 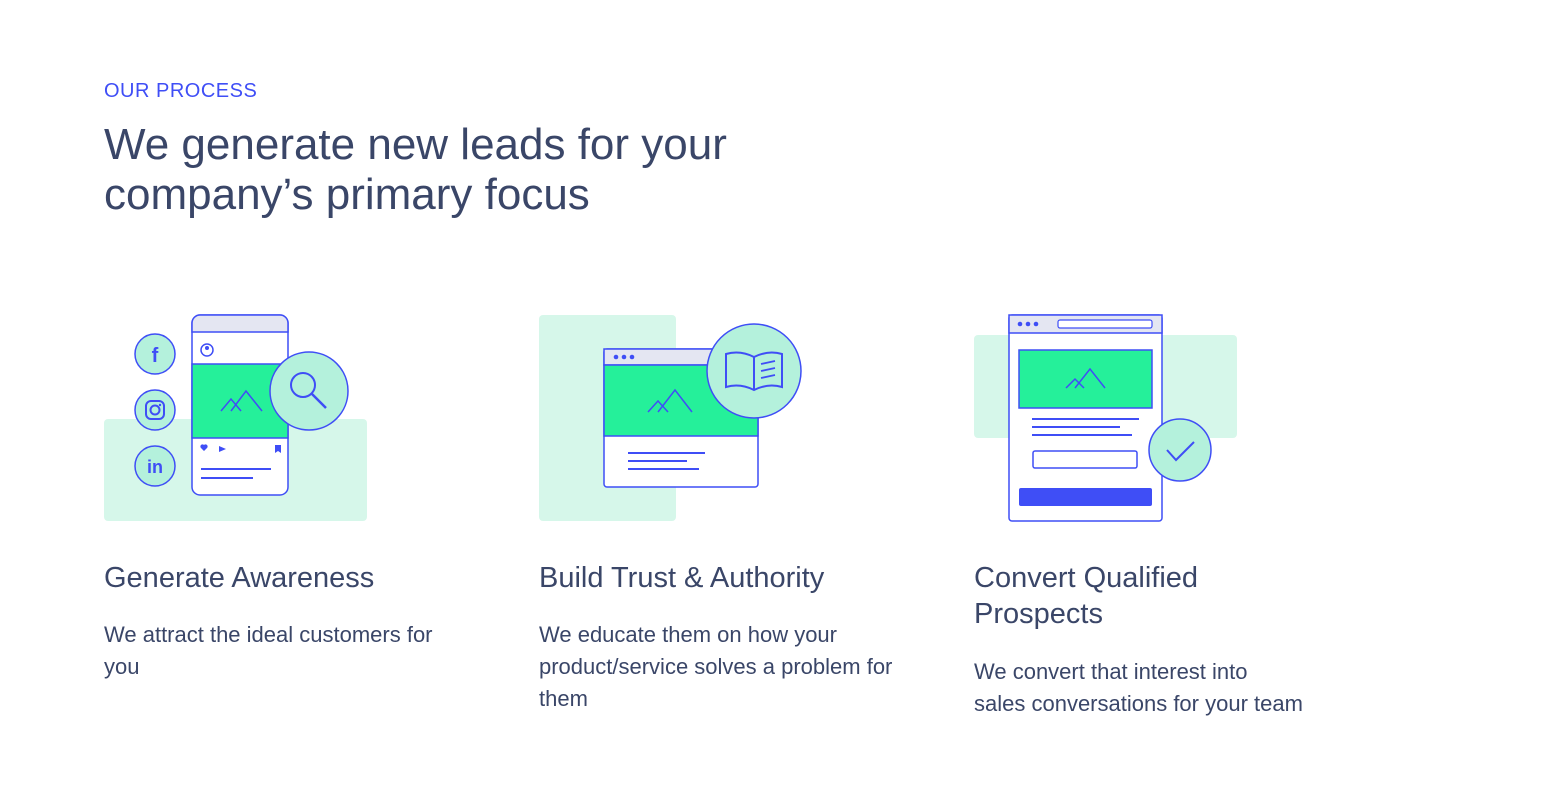 What do you see at coordinates (682, 578) in the screenshot?
I see `card-title: Build Trust & Authority` at bounding box center [682, 578].